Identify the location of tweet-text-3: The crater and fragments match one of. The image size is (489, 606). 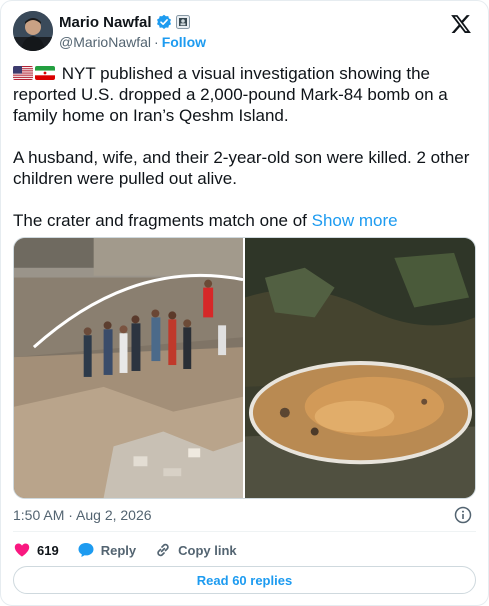
(162, 220).